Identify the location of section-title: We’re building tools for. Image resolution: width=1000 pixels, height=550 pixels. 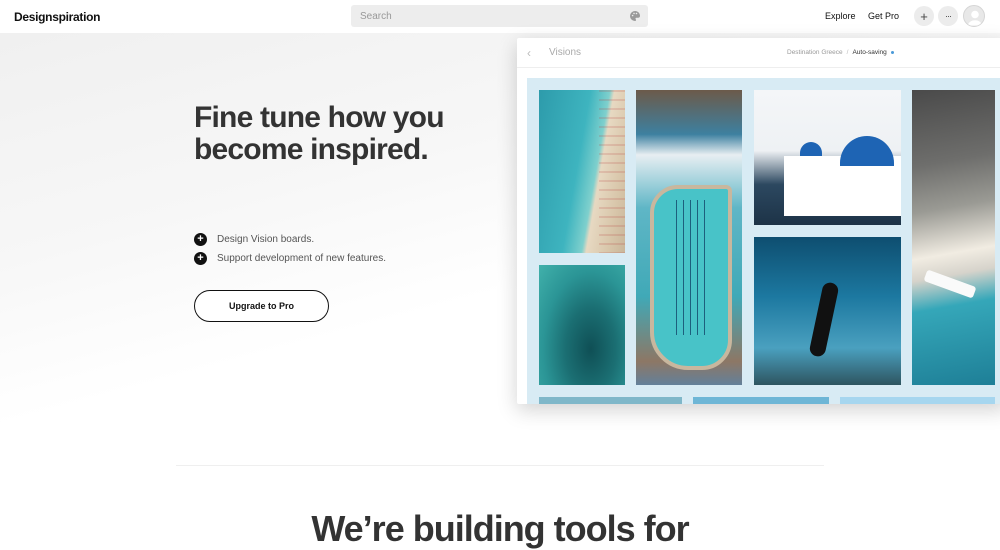
(500, 528).